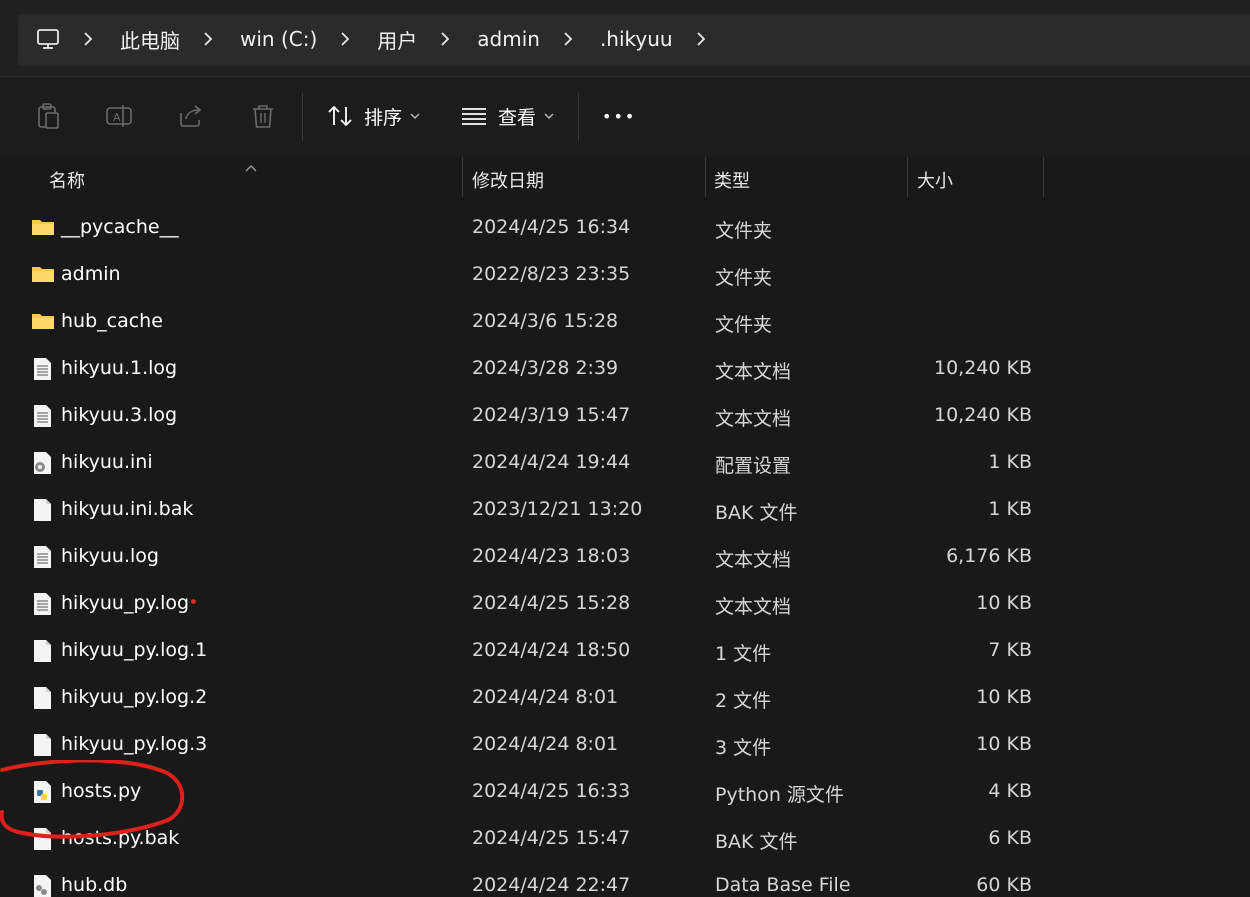 The height and width of the screenshot is (897, 1250). I want to click on file-type: 1 文件, so click(743, 654).